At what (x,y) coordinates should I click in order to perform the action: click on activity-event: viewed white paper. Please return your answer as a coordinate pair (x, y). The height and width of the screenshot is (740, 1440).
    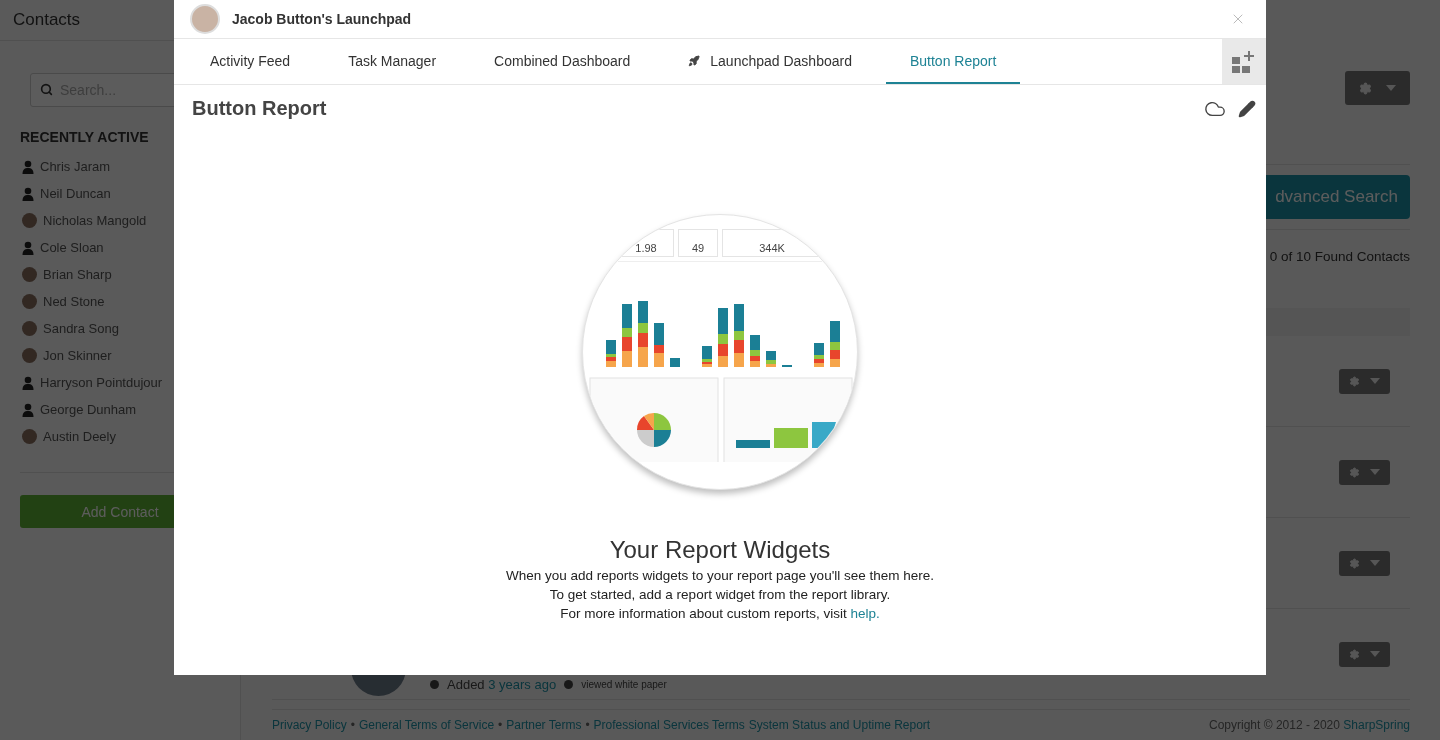
    Looking at the image, I should click on (624, 684).